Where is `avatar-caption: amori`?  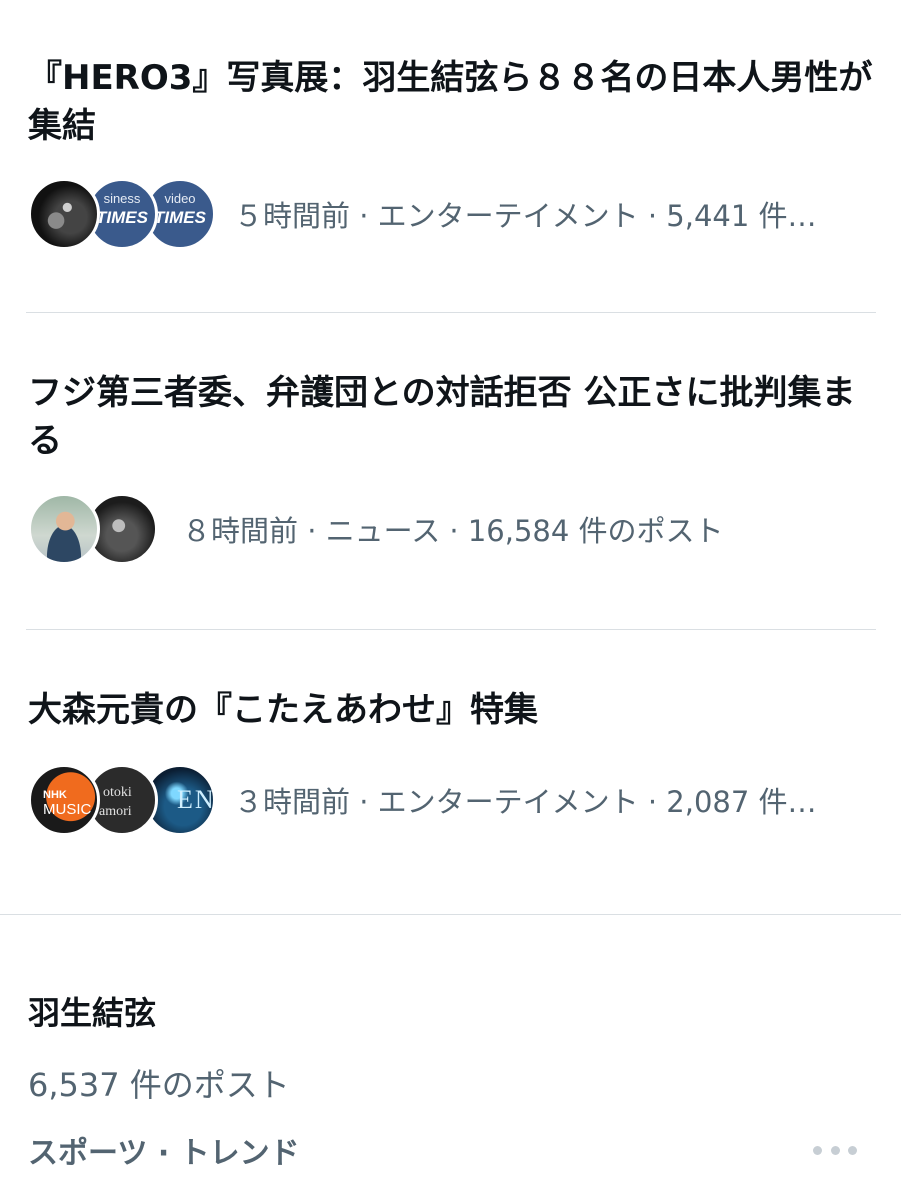 avatar-caption: amori is located at coordinates (115, 811).